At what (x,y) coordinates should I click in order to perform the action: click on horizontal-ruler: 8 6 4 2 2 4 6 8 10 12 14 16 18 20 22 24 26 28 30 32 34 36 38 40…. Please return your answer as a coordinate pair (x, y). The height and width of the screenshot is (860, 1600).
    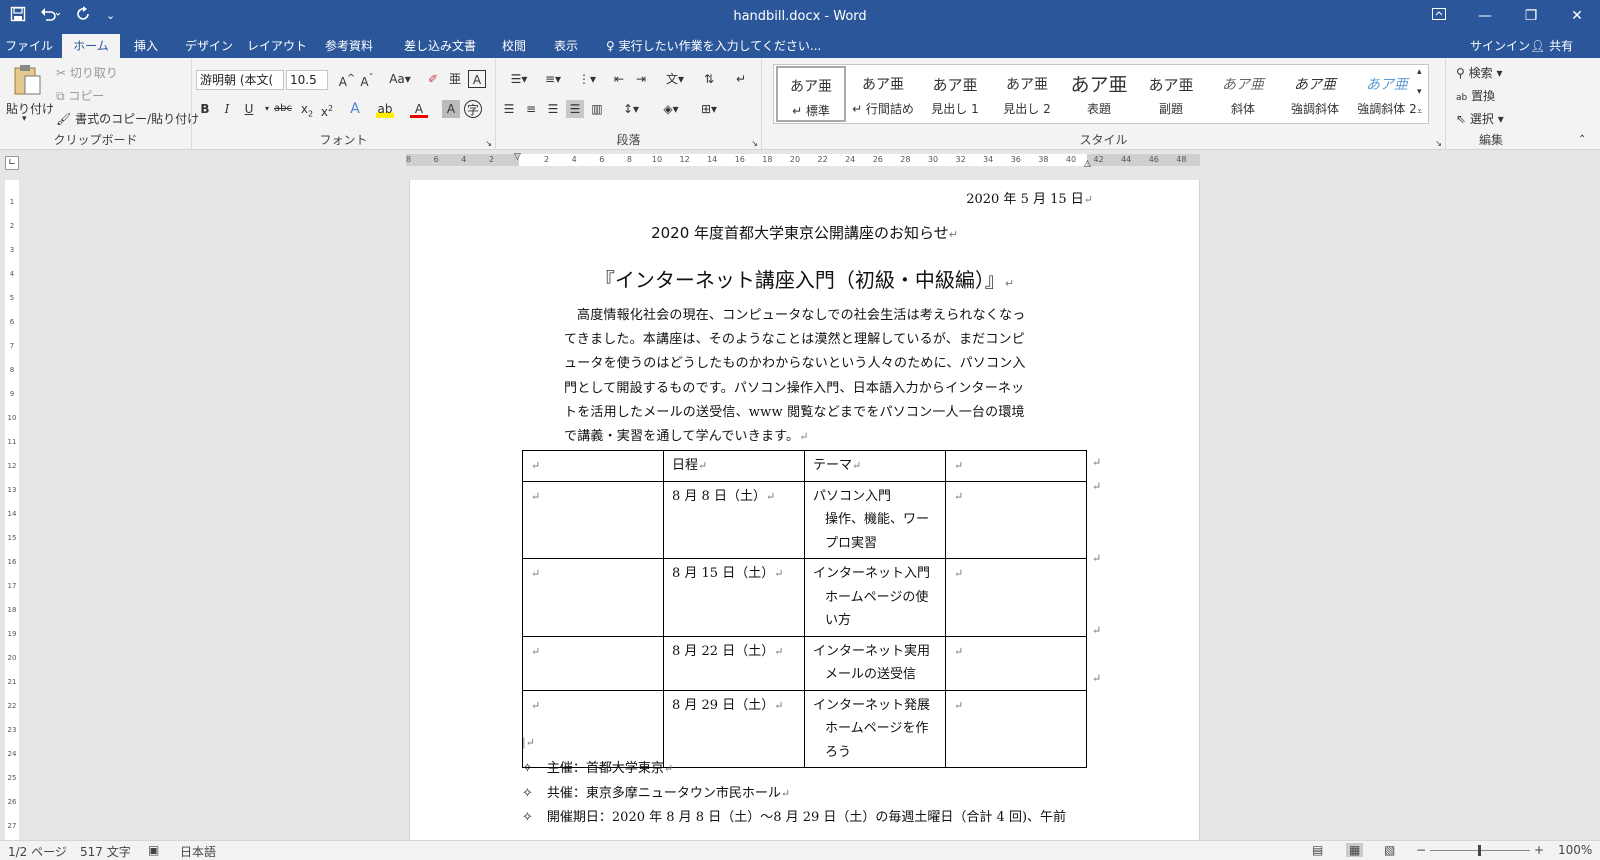
    Looking at the image, I should click on (800, 160).